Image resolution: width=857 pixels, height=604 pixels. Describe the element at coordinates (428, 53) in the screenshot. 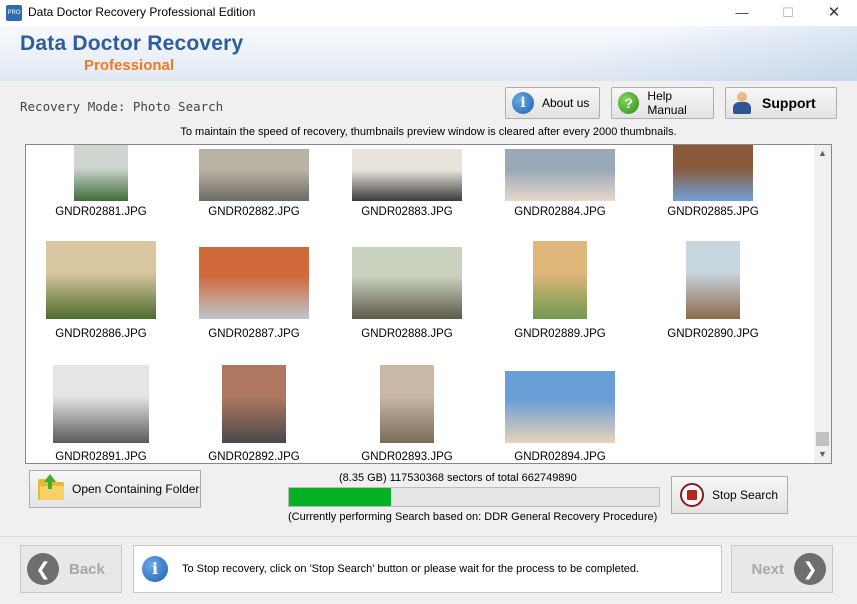

I see `header-banner: Data Doctor Recovery Professional` at that location.